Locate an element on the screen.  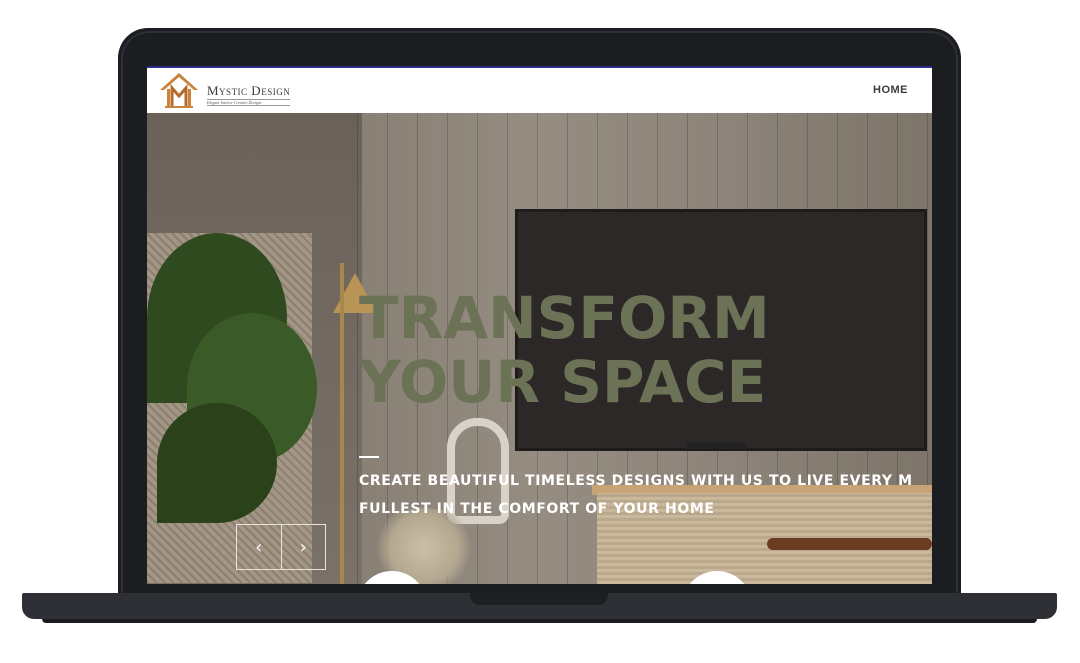
hero-bg-lamp-pole is located at coordinates (342, 423).